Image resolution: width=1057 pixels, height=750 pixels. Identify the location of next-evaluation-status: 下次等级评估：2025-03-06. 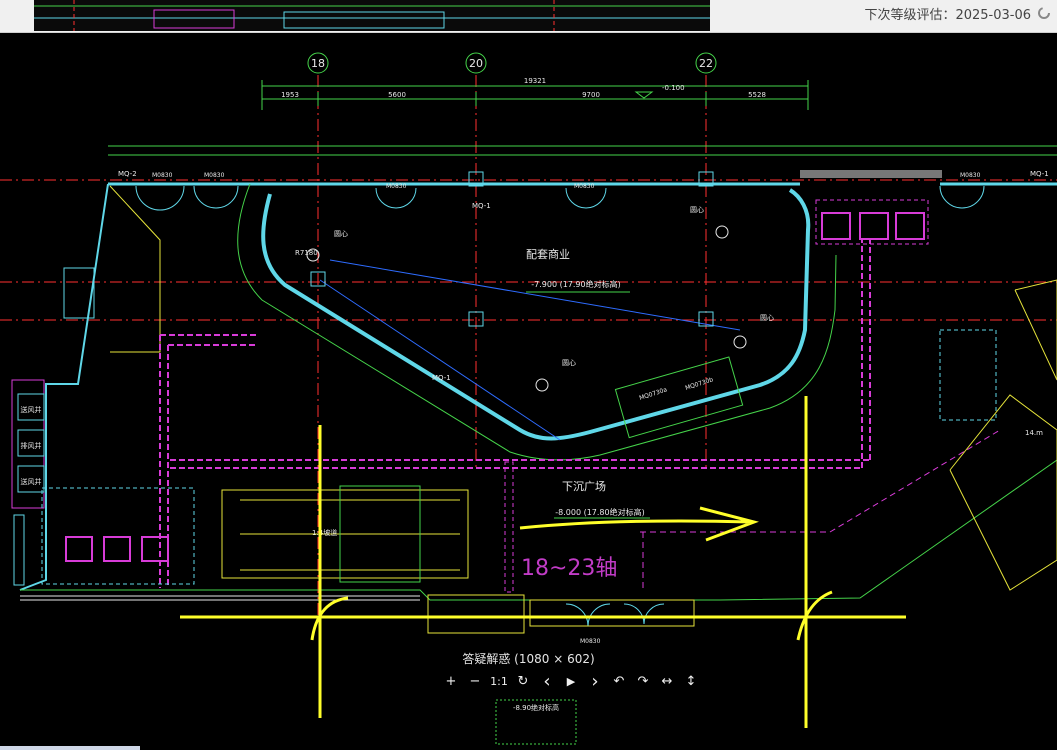
(947, 15).